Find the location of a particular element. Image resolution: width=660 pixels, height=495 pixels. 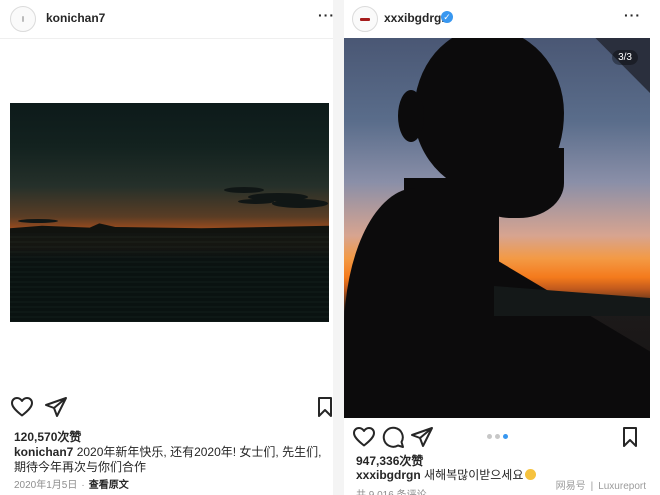

left-avatar is located at coordinates (23, 19).